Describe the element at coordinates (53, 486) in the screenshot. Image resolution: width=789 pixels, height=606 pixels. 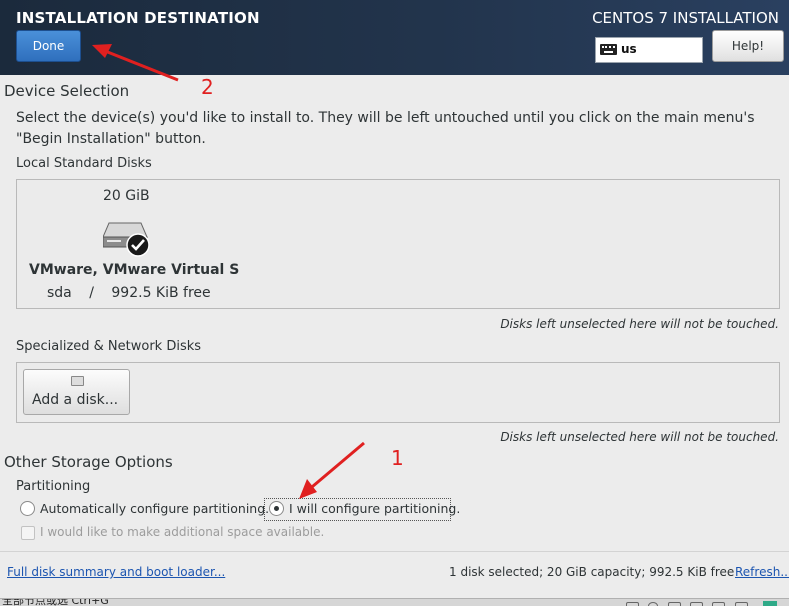
I see `partitioning-label: Partitioning` at that location.